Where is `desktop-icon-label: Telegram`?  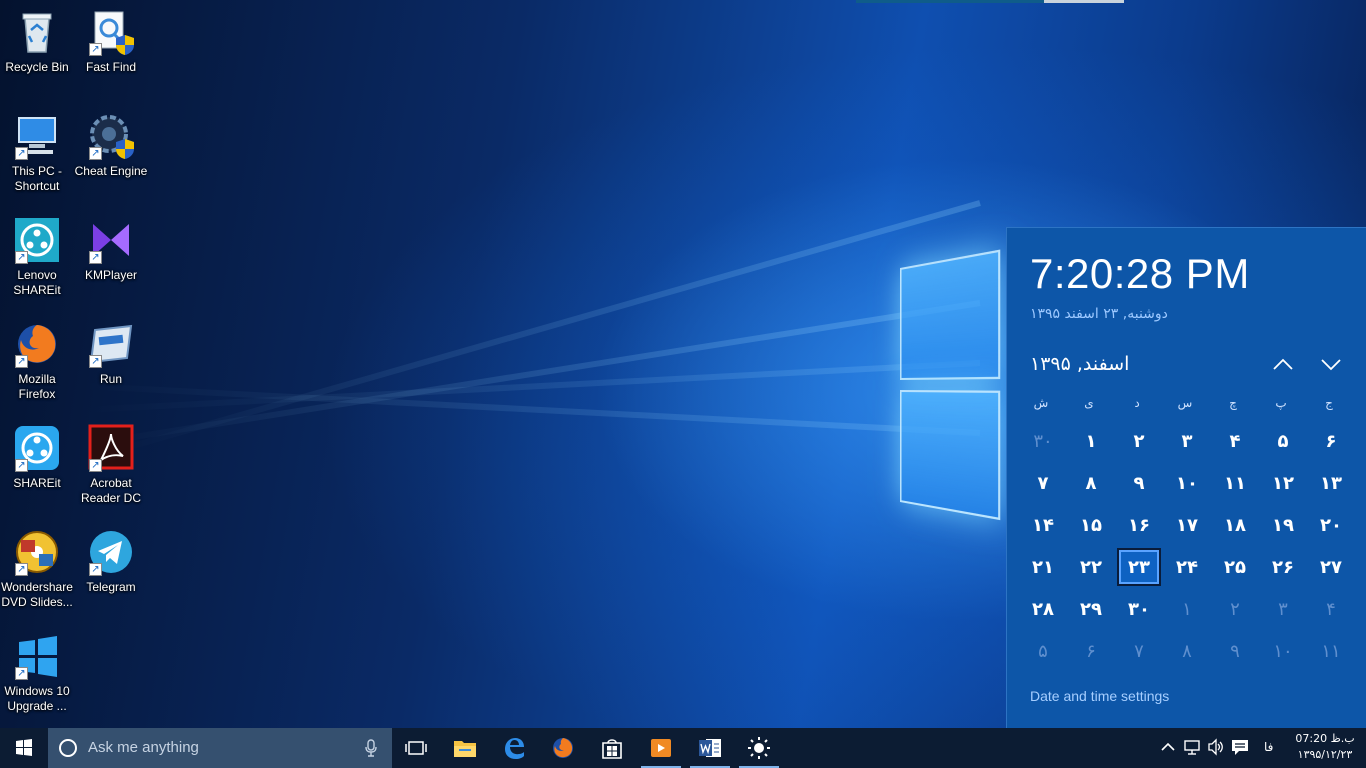
desktop-icon-label: Telegram is located at coordinates (111, 587).